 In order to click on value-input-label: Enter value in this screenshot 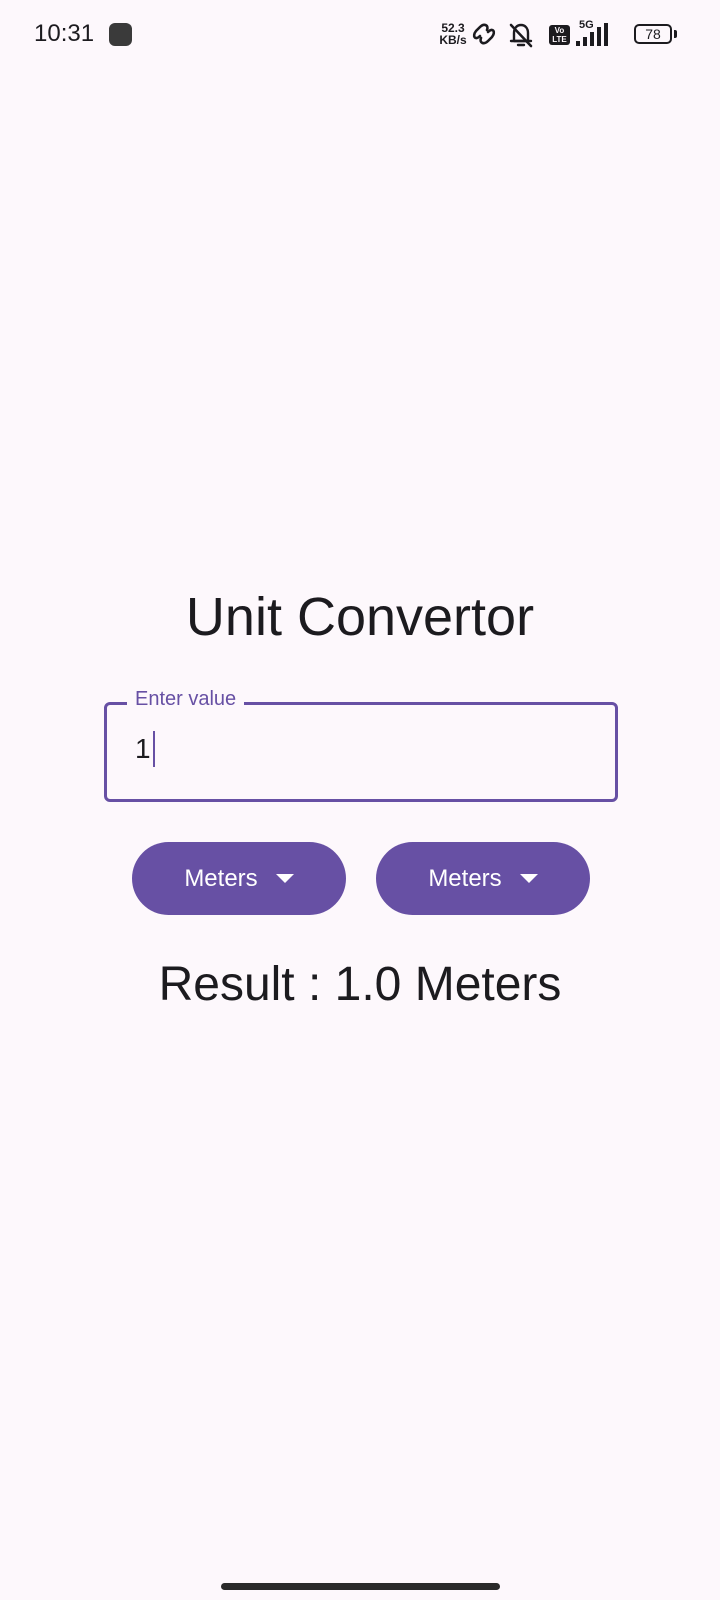, I will do `click(186, 699)`.